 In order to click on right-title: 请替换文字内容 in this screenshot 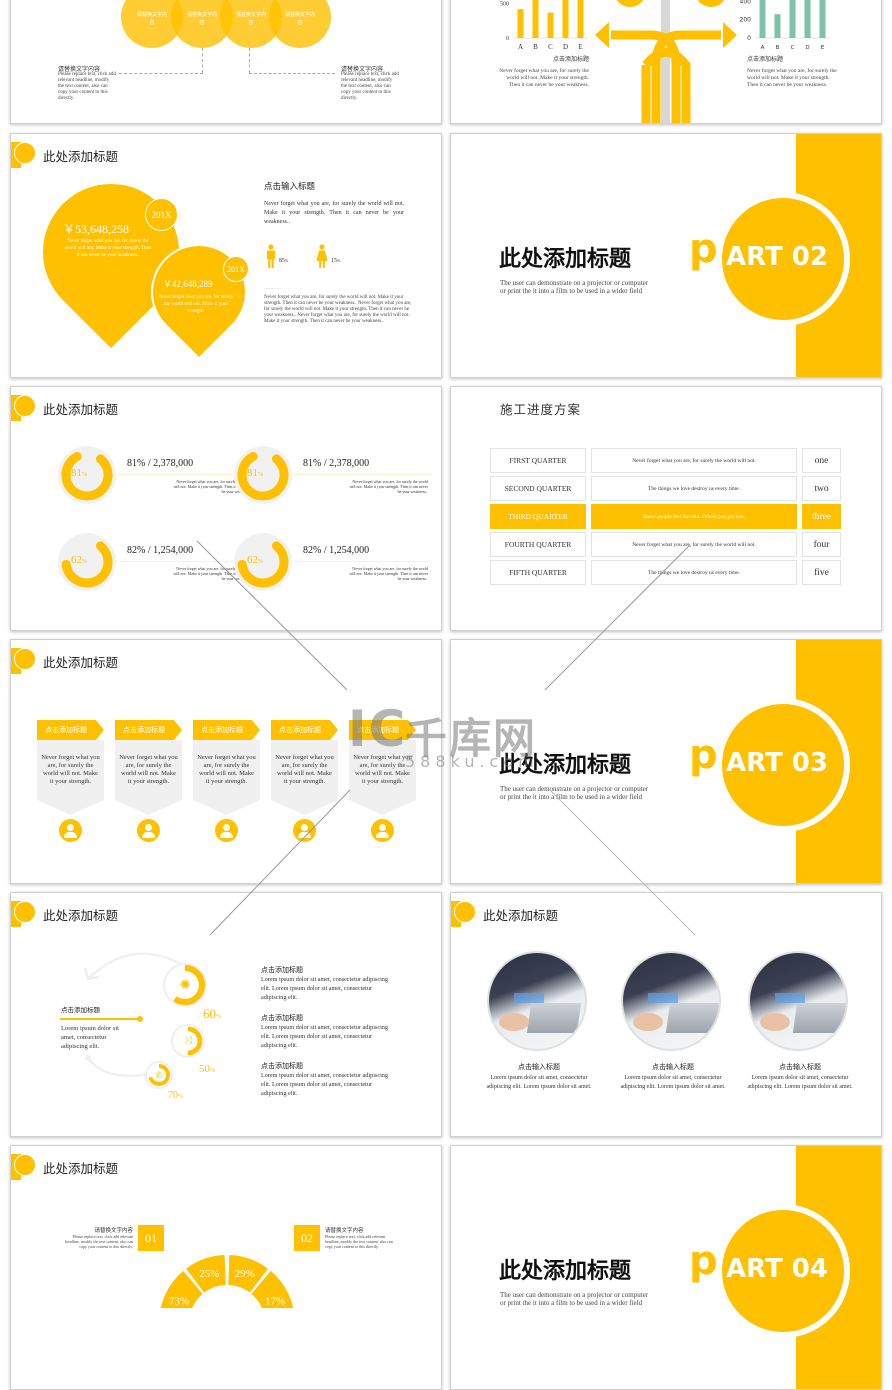, I will do `click(344, 1231)`.